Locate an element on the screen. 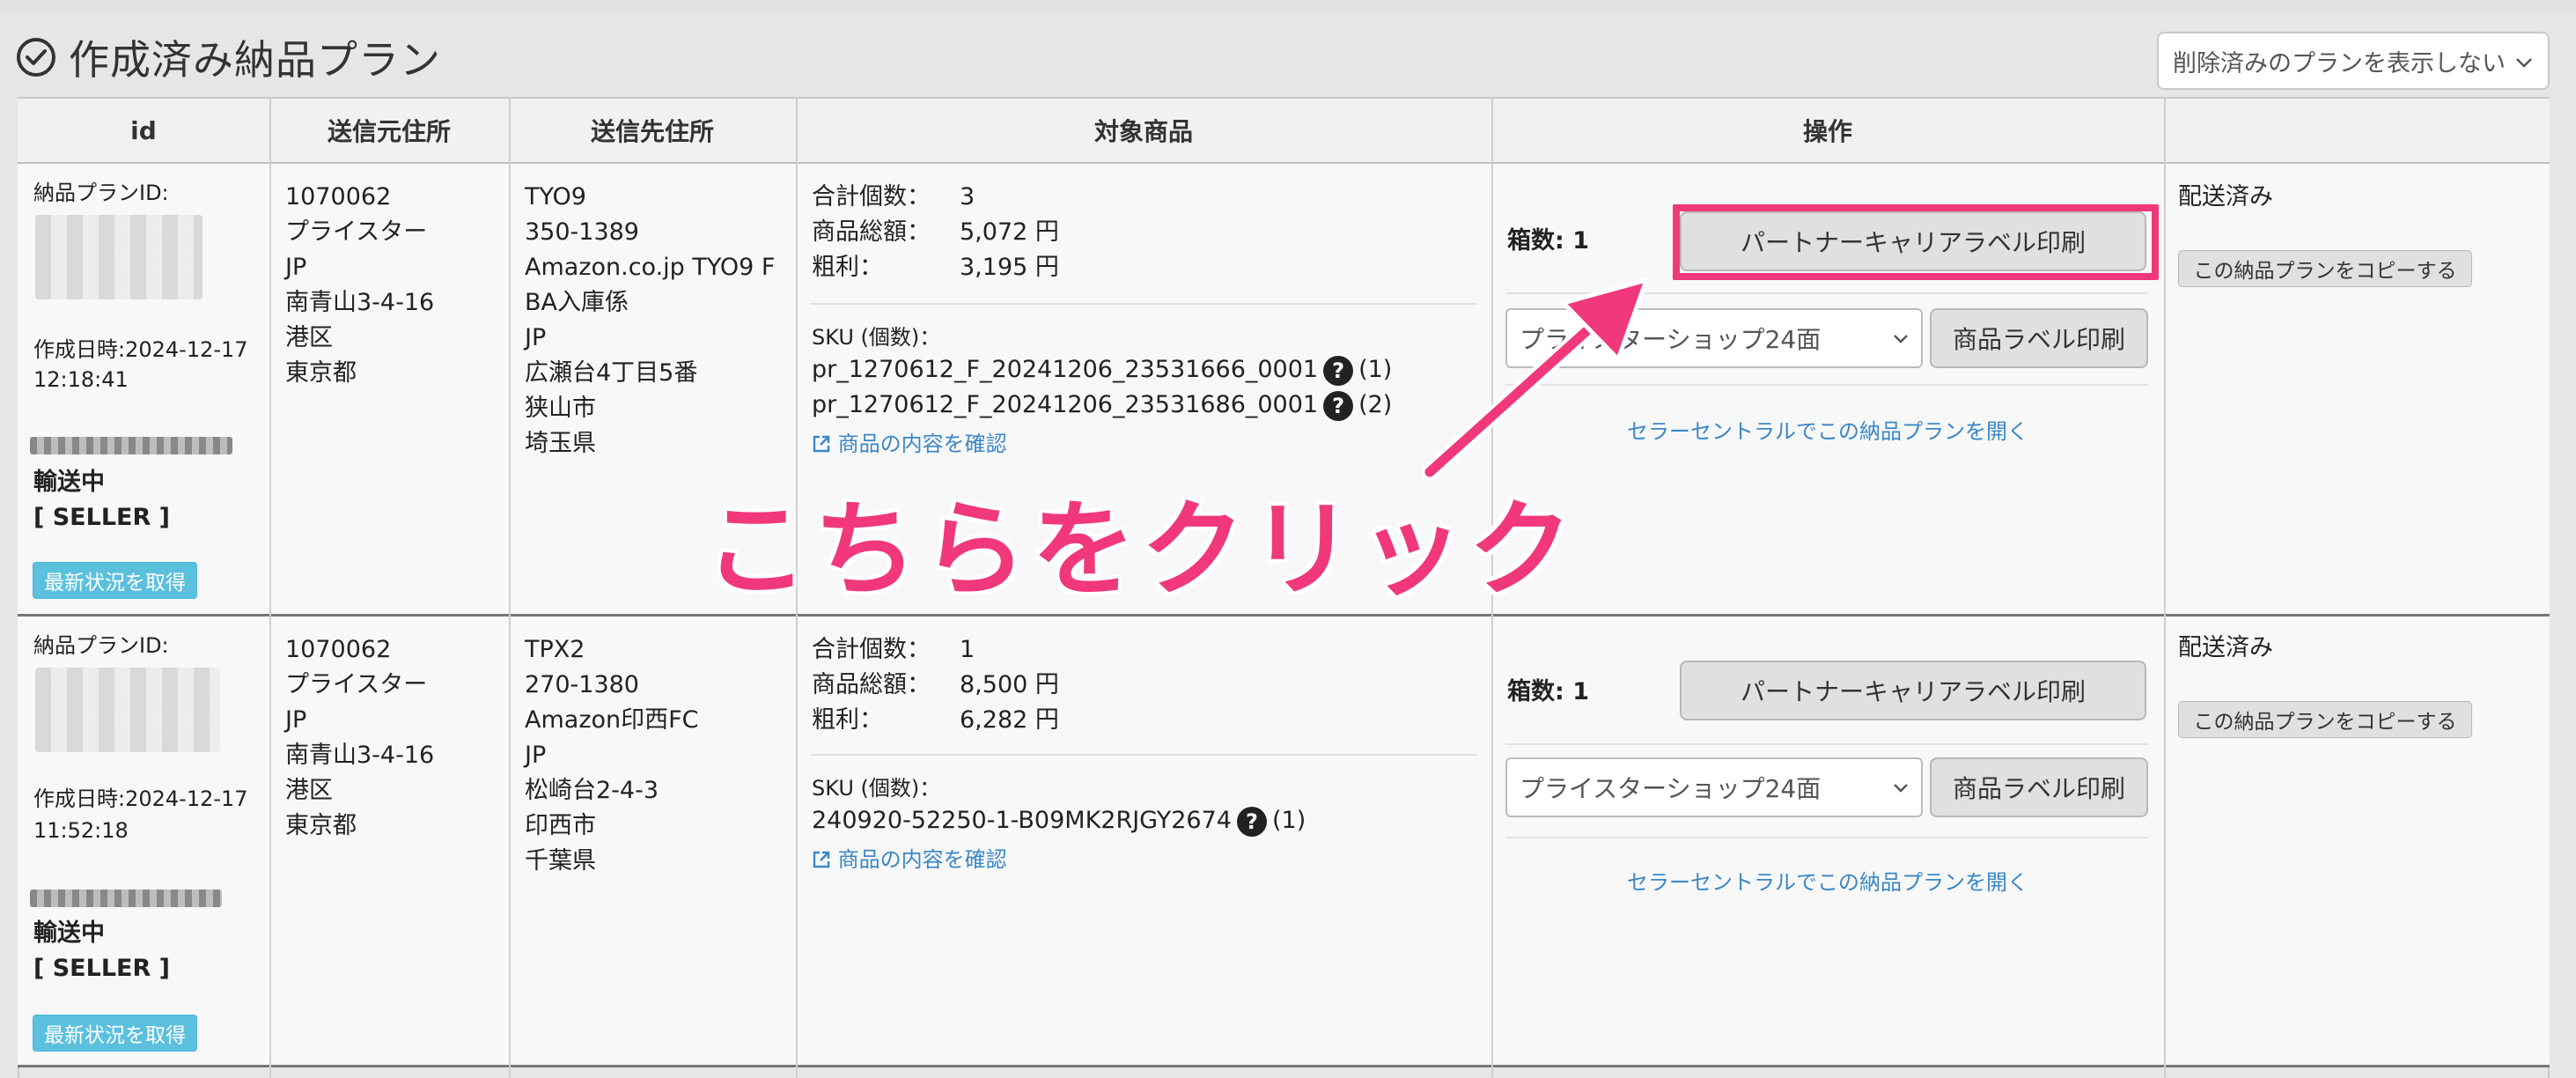 This screenshot has height=1078, width=2576. shop-select-value: プライスターショップ24面 is located at coordinates (1671, 788).